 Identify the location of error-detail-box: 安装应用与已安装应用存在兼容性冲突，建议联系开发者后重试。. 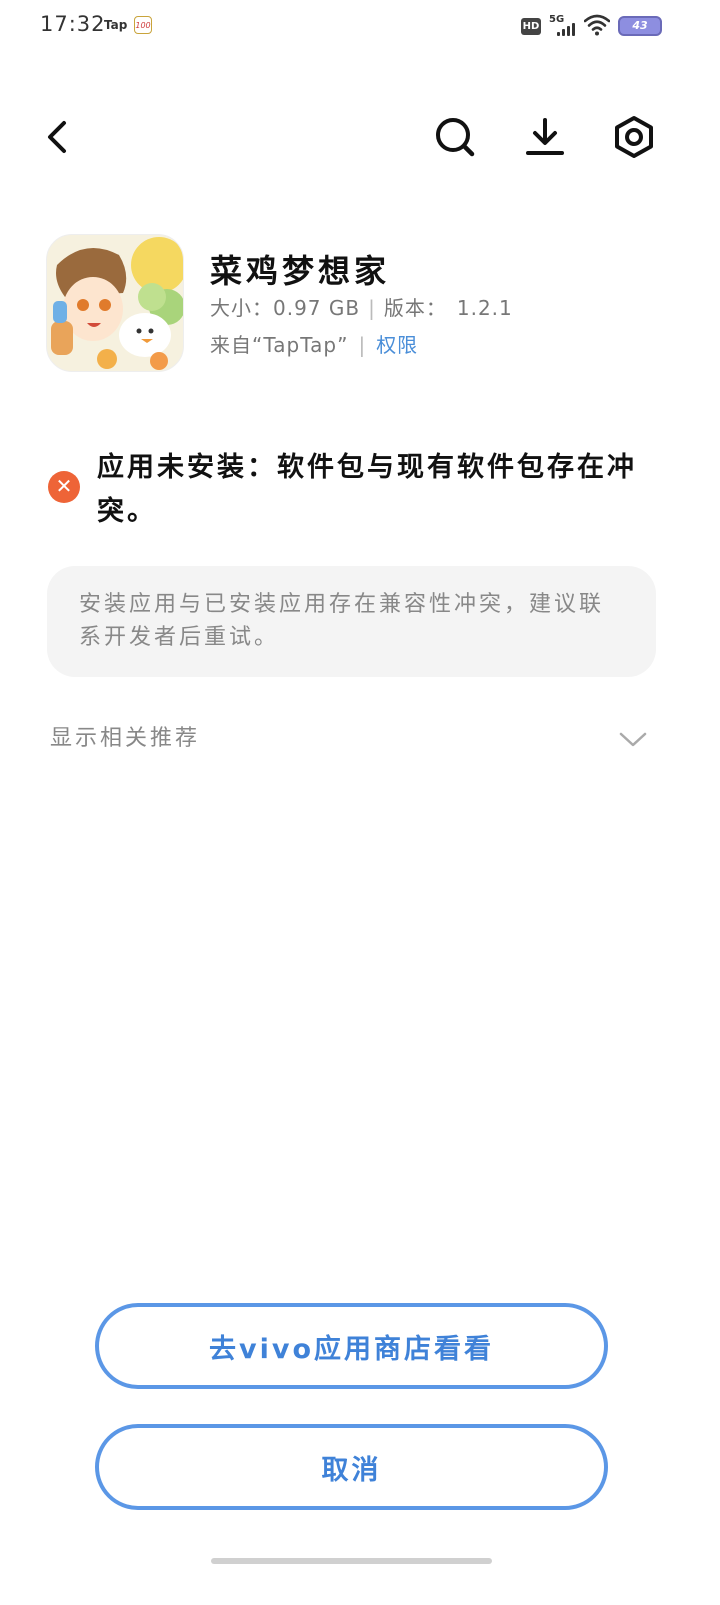
(351, 621).